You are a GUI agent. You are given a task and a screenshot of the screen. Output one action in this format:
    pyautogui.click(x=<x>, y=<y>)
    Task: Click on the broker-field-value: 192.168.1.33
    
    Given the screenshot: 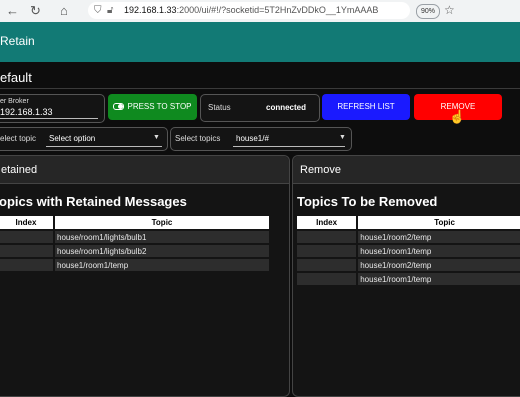 What is the action you would take?
    pyautogui.click(x=26, y=112)
    